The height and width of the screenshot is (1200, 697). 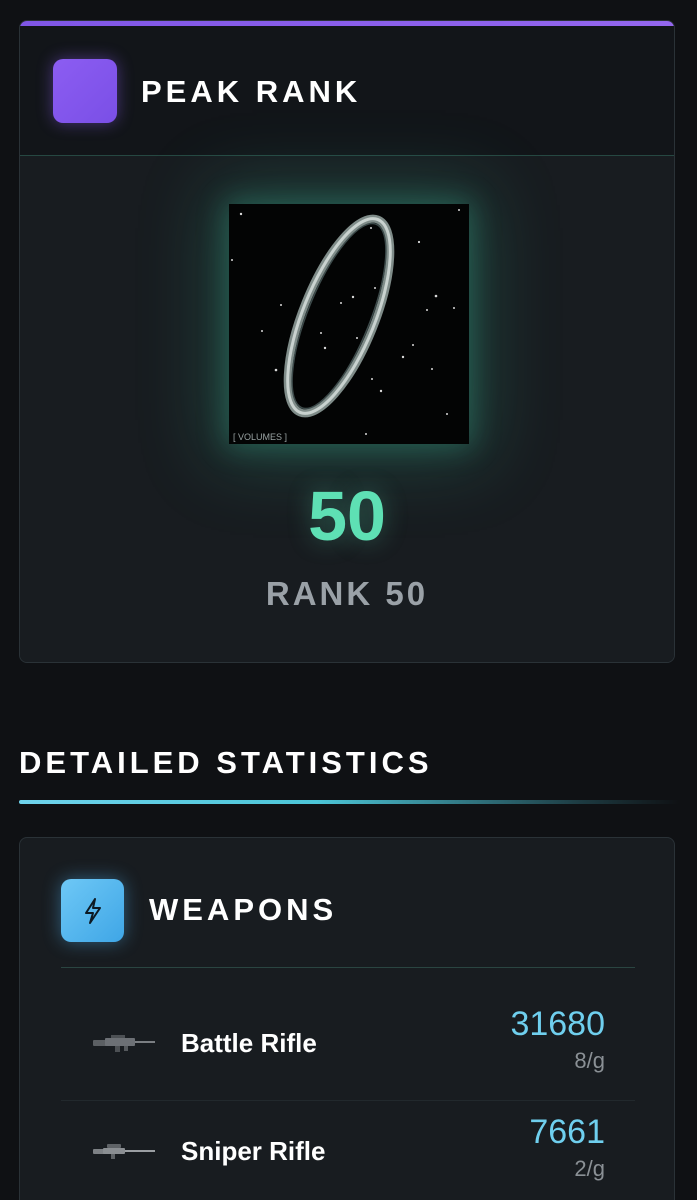 What do you see at coordinates (253, 1151) in the screenshot?
I see `weapon-name: Sniper Rifle` at bounding box center [253, 1151].